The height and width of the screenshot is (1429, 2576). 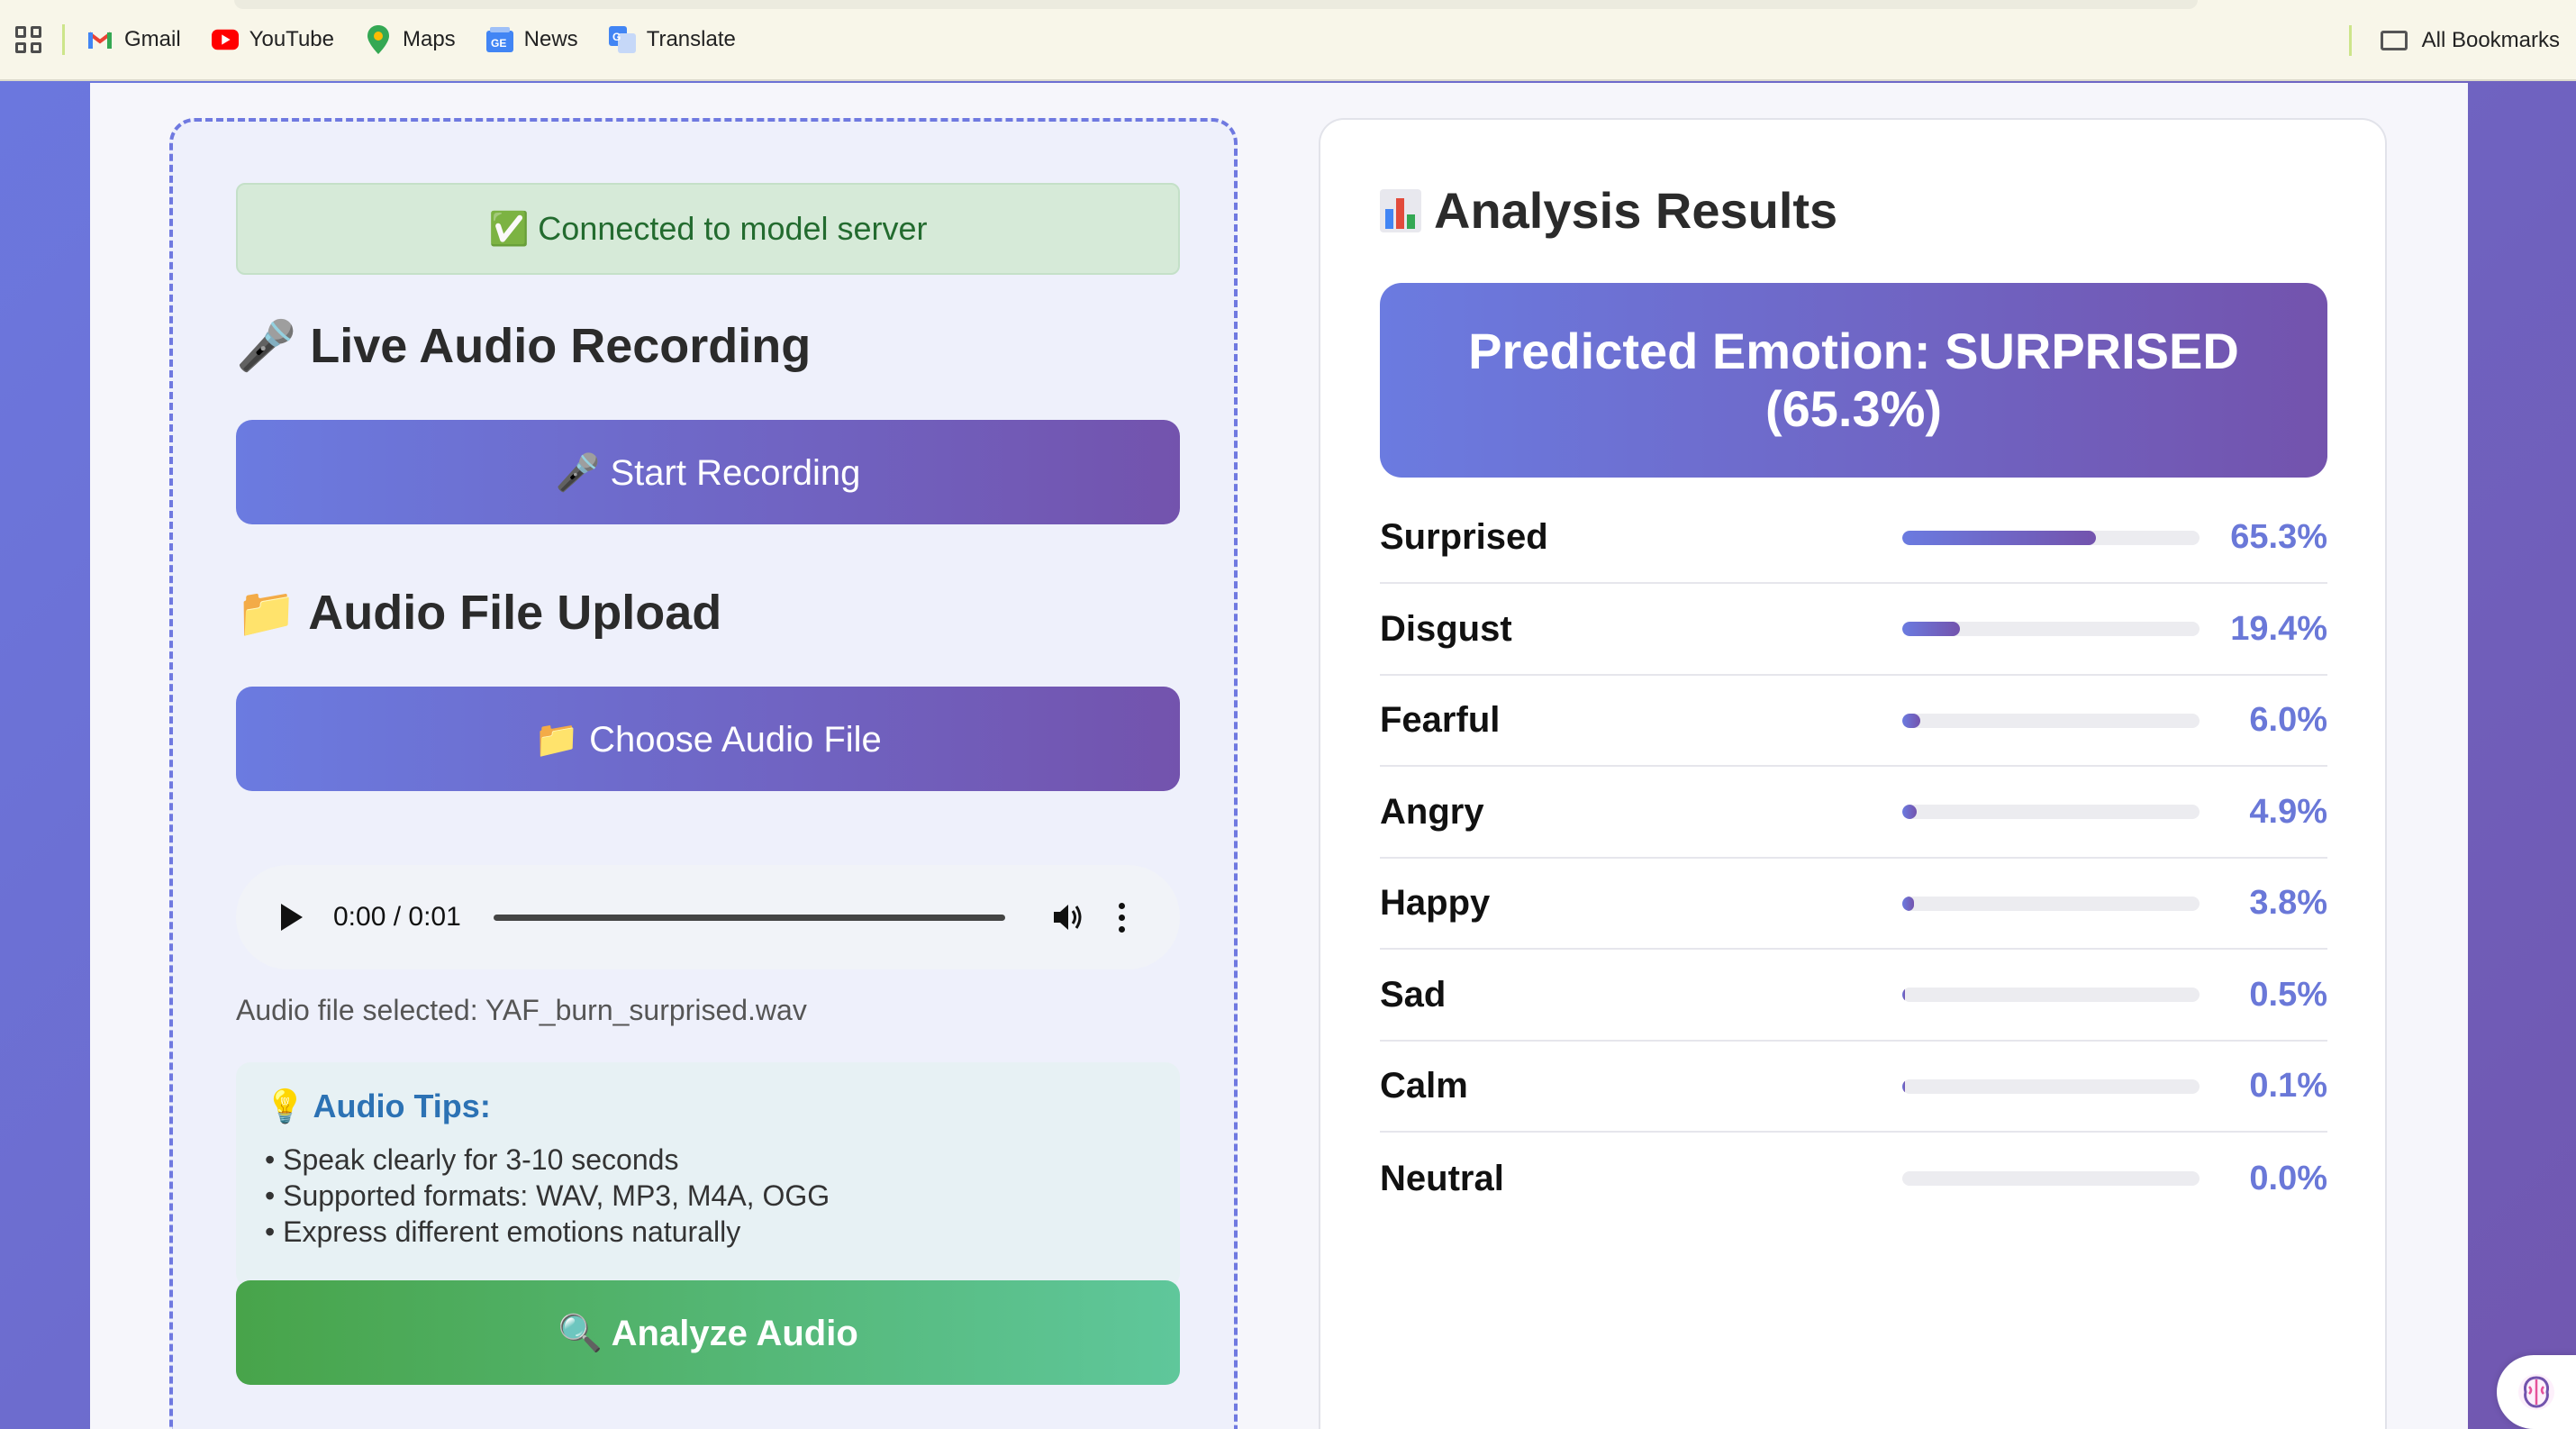 What do you see at coordinates (1854, 904) in the screenshot?
I see `emotion-row: Happy 3.8%` at bounding box center [1854, 904].